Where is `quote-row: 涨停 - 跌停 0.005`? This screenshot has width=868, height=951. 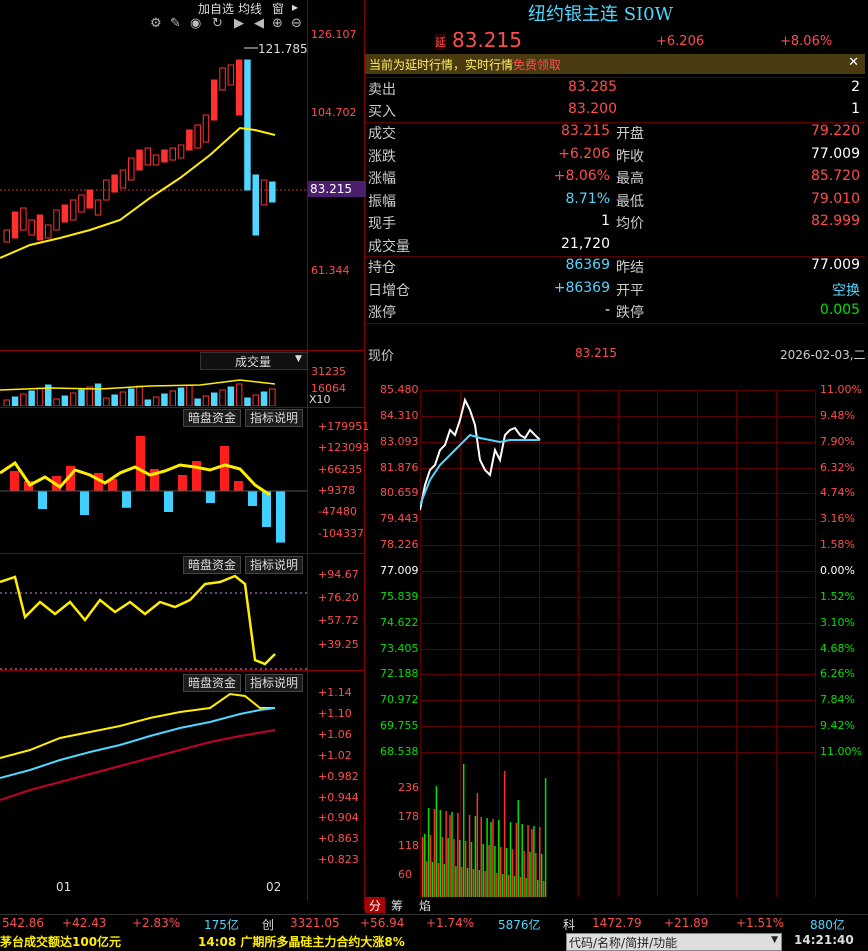 quote-row: 涨停 - 跌停 0.005 is located at coordinates (615, 313).